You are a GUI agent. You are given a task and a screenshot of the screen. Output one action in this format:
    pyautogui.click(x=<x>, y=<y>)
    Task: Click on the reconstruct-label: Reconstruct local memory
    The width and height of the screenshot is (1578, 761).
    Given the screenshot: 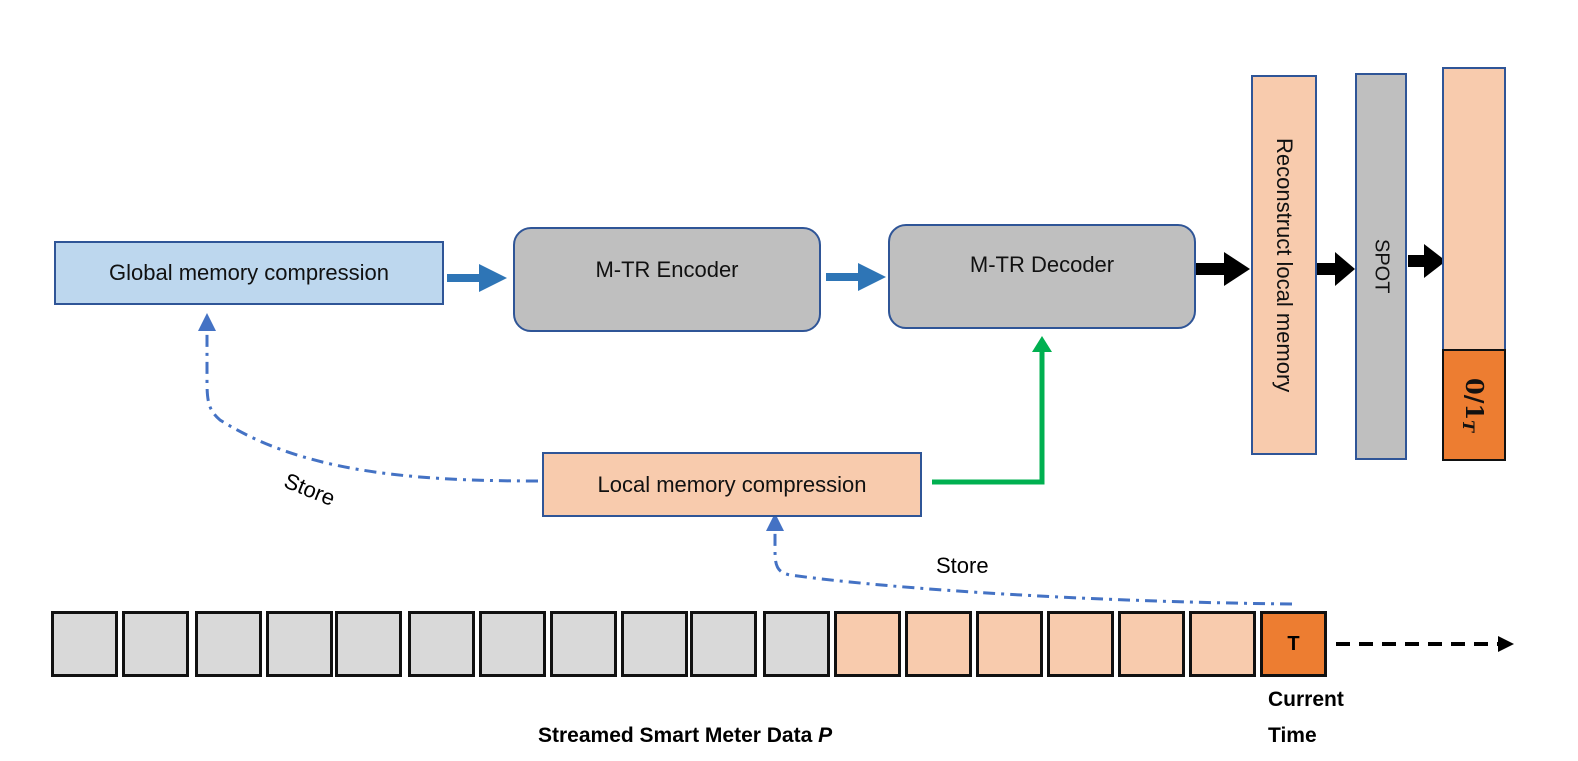 What is the action you would take?
    pyautogui.click(x=1284, y=265)
    